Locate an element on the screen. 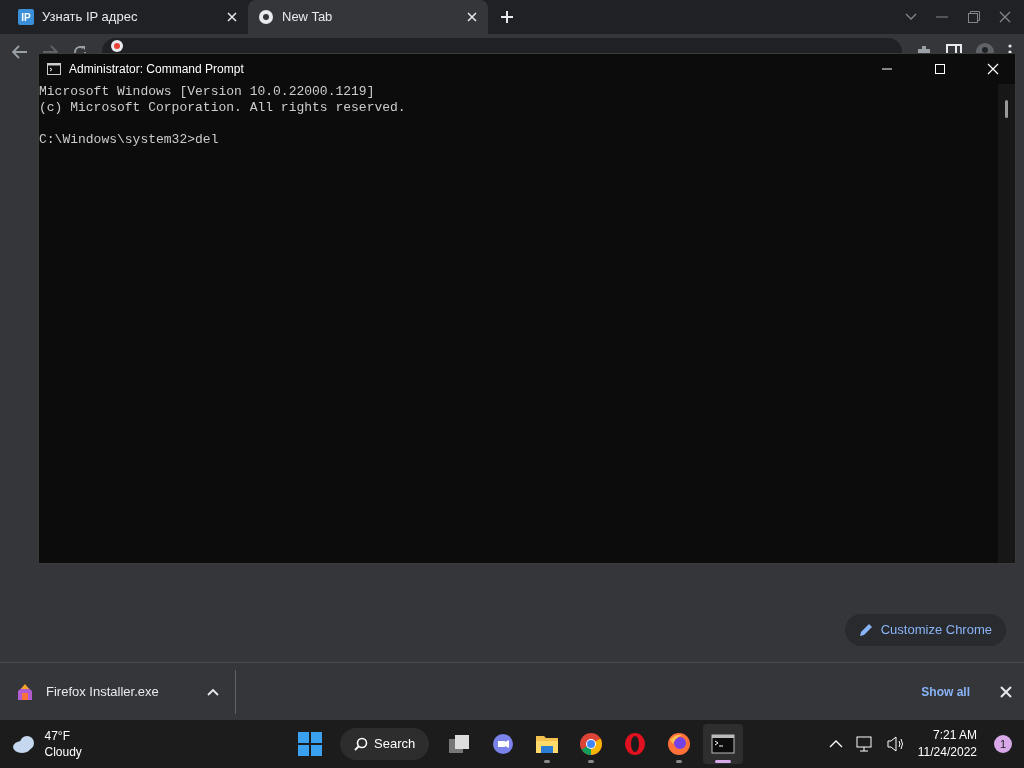 This screenshot has width=1024, height=768. show-all-link: Show all is located at coordinates (945, 691).